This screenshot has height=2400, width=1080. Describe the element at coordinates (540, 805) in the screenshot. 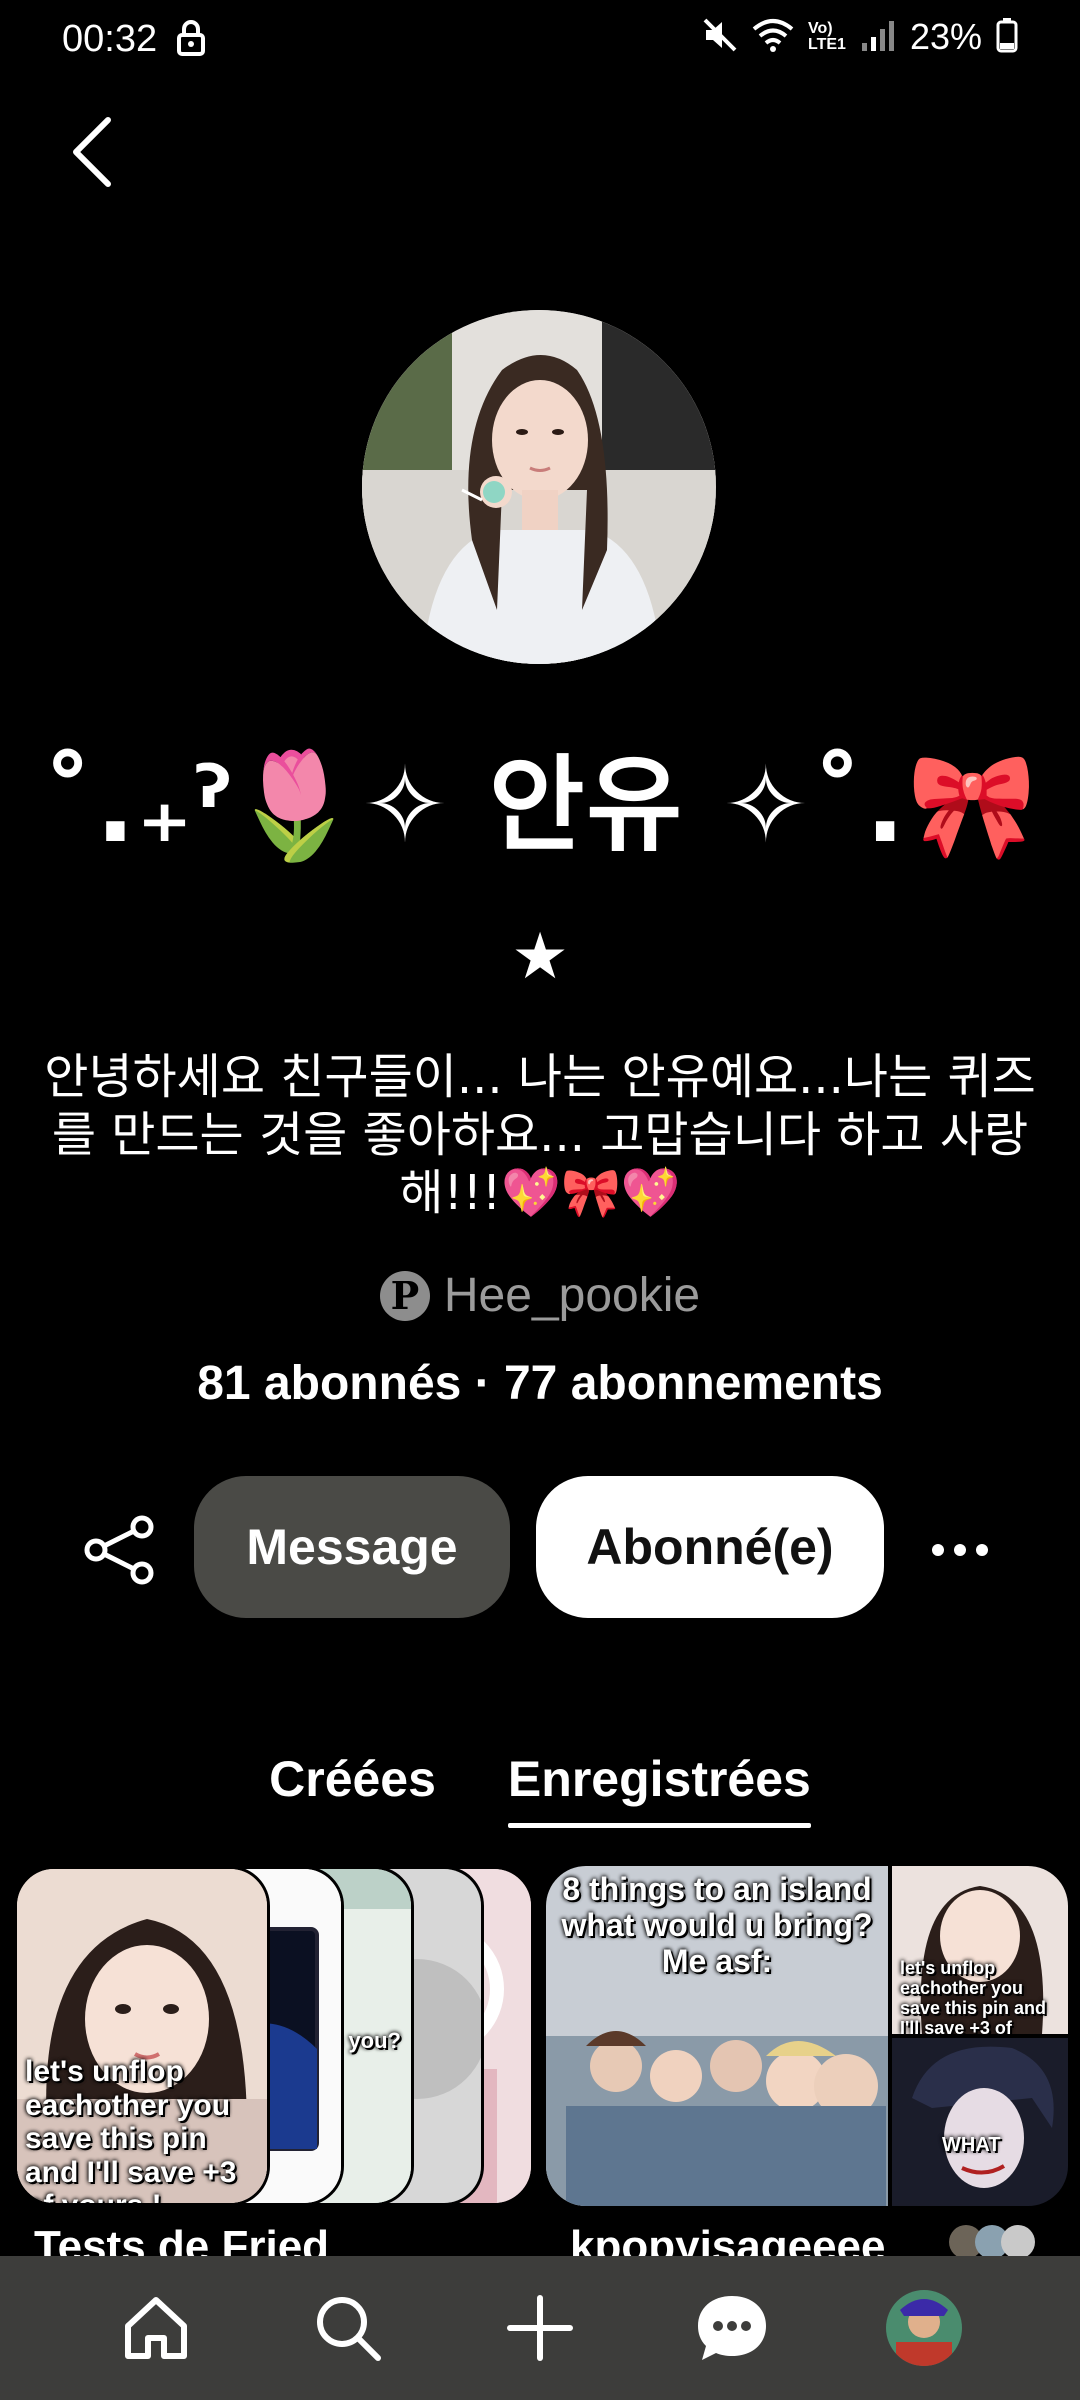

I see `profile-display-name: ˚.₊ˀ🌷✧ 안유 ✧˚.🎀` at that location.